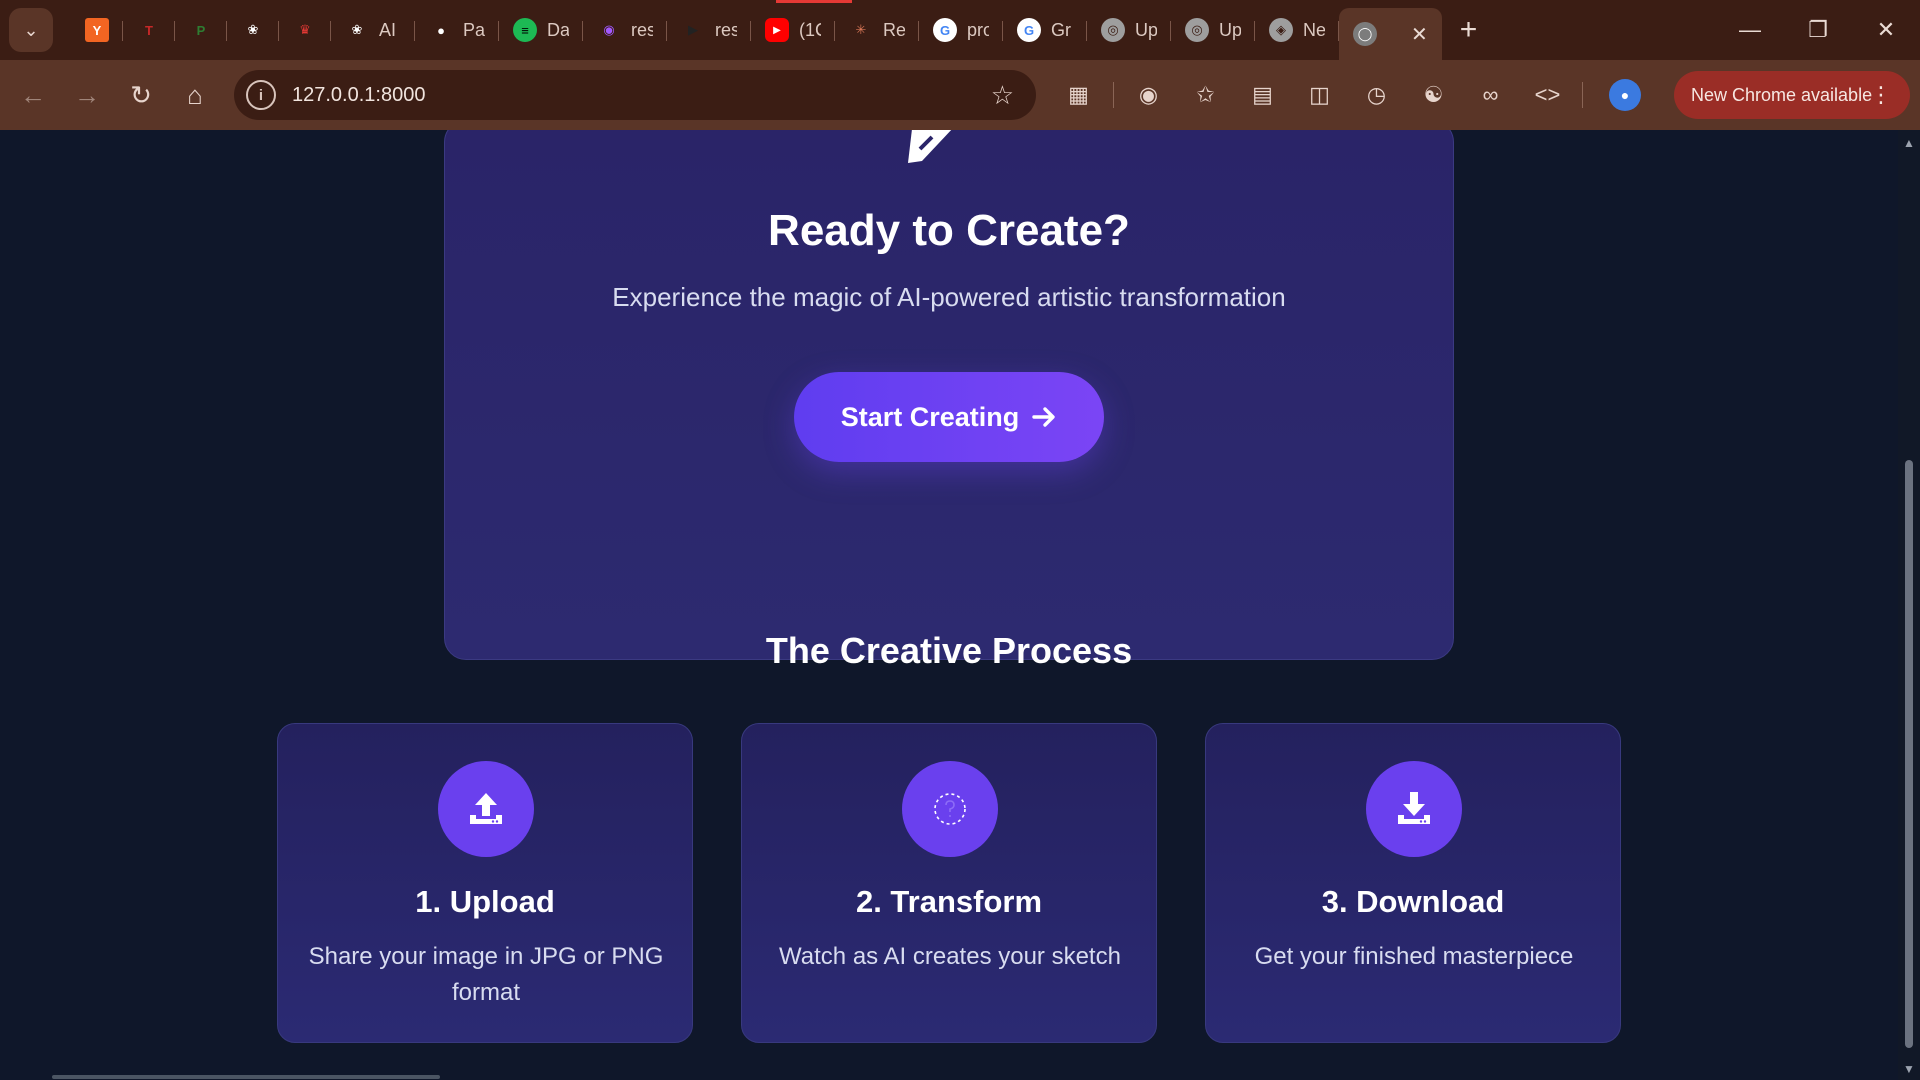 The width and height of the screenshot is (1920, 1080). Describe the element at coordinates (1376, 95) in the screenshot. I see `history-icon: ◷` at that location.